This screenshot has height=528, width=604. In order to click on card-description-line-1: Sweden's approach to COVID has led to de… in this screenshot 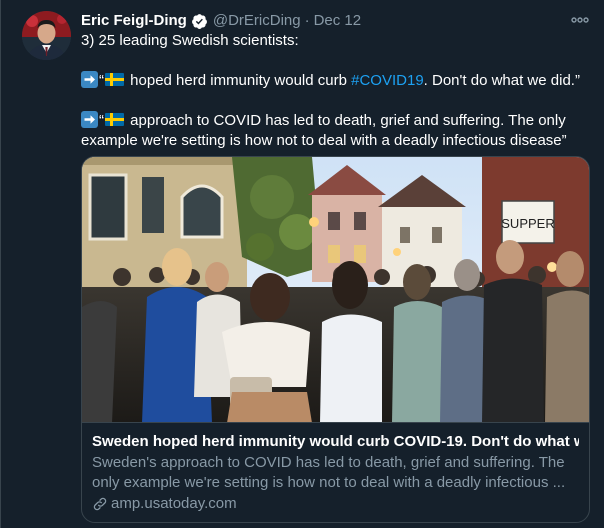, I will do `click(328, 462)`.